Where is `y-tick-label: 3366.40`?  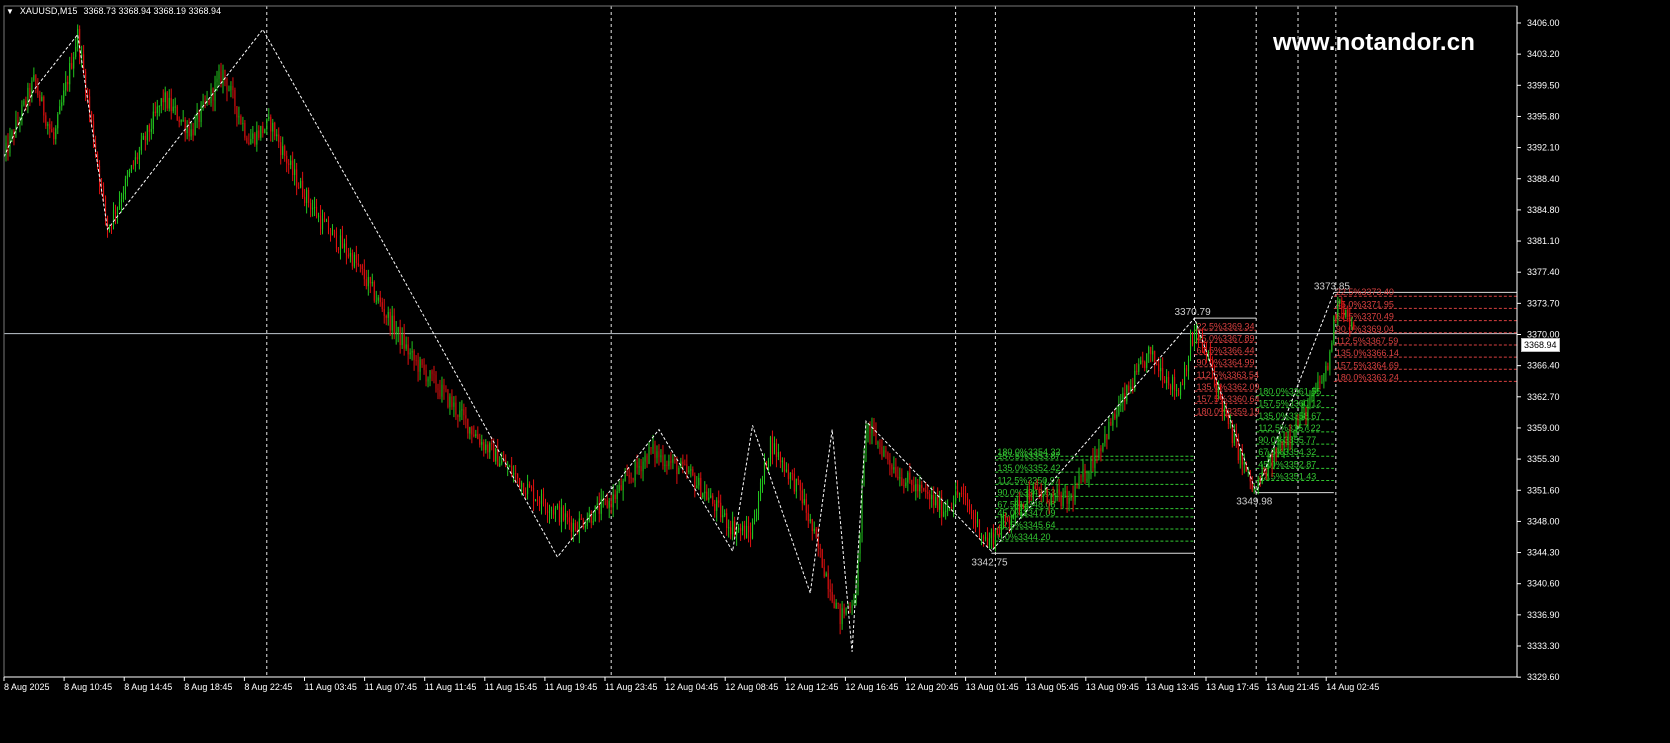 y-tick-label: 3366.40 is located at coordinates (1543, 366).